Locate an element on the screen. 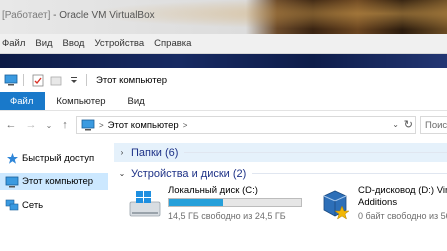 The image size is (447, 251). chevron-down-icon: ⌄ is located at coordinates (122, 173).